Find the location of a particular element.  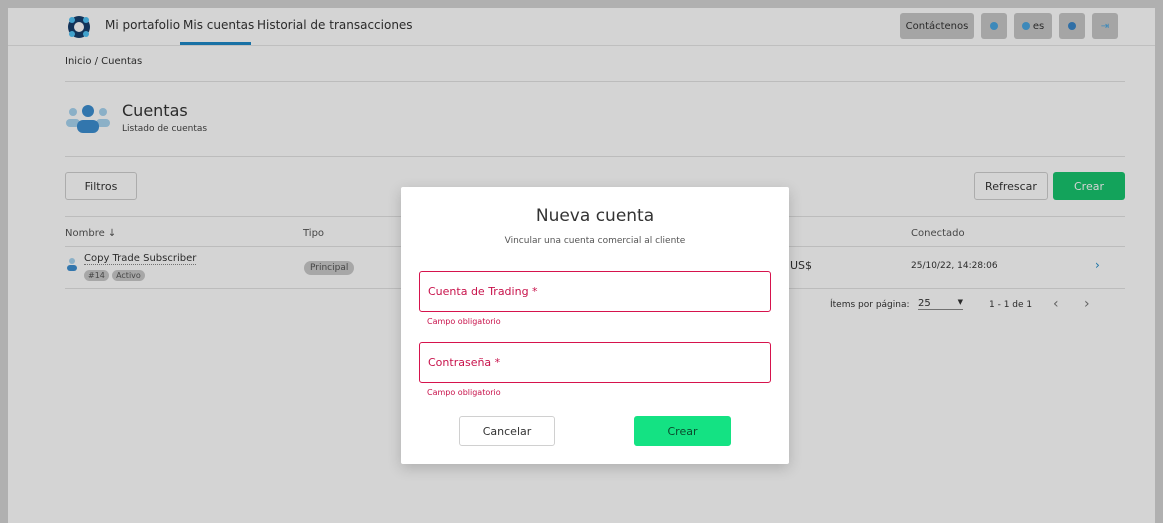

password-error: Campo obligatorio is located at coordinates (464, 392).